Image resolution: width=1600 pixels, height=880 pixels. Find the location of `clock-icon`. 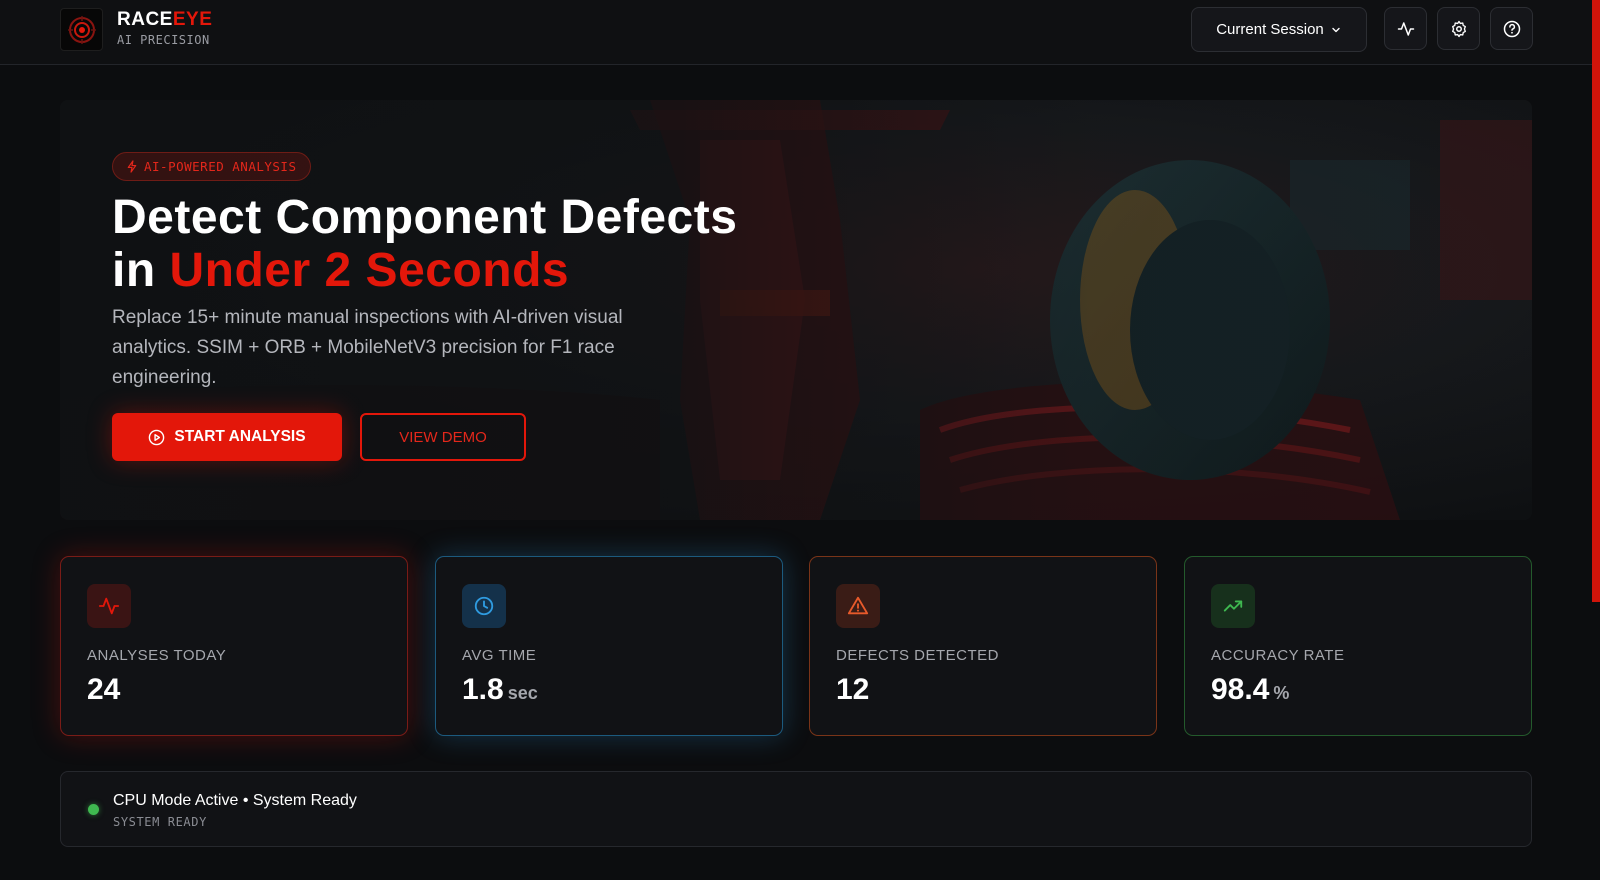

clock-icon is located at coordinates (484, 606).